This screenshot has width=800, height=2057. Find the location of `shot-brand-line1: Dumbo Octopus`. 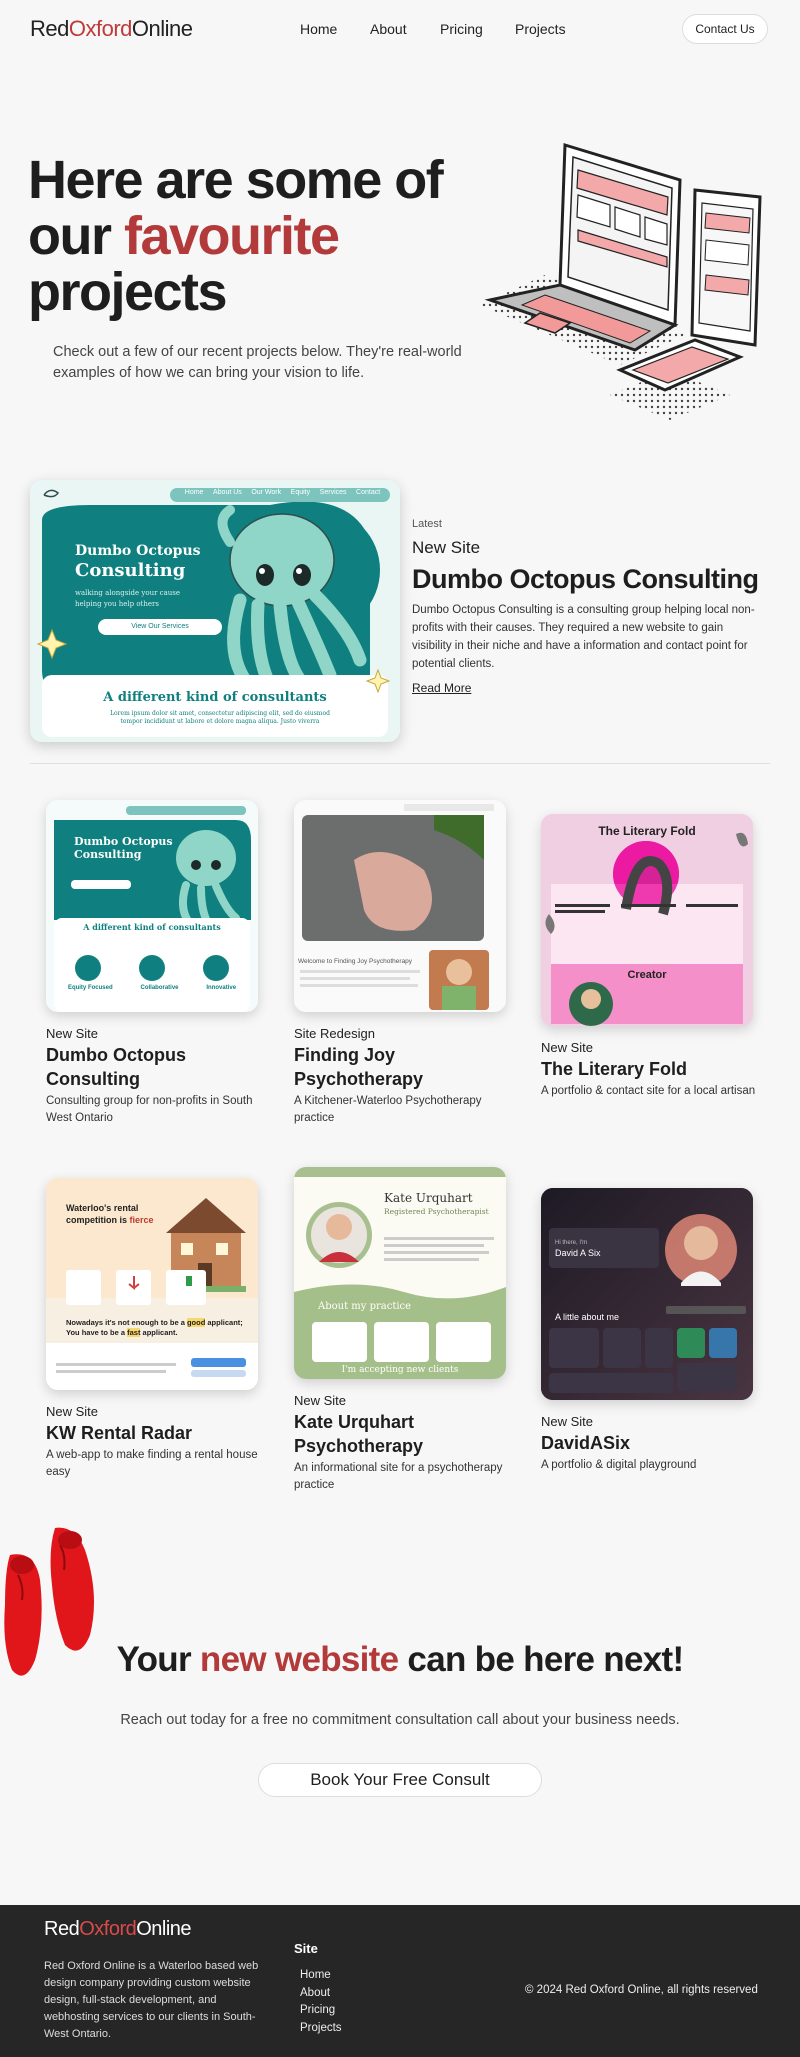

shot-brand-line1: Dumbo Octopus is located at coordinates (138, 551).